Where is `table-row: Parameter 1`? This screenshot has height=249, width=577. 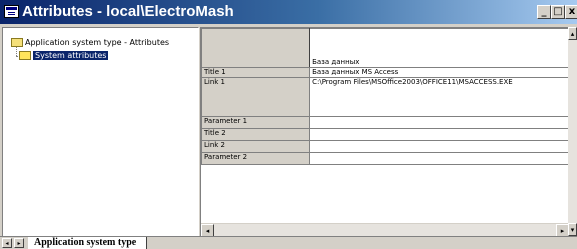 table-row: Parameter 1 is located at coordinates (384, 122).